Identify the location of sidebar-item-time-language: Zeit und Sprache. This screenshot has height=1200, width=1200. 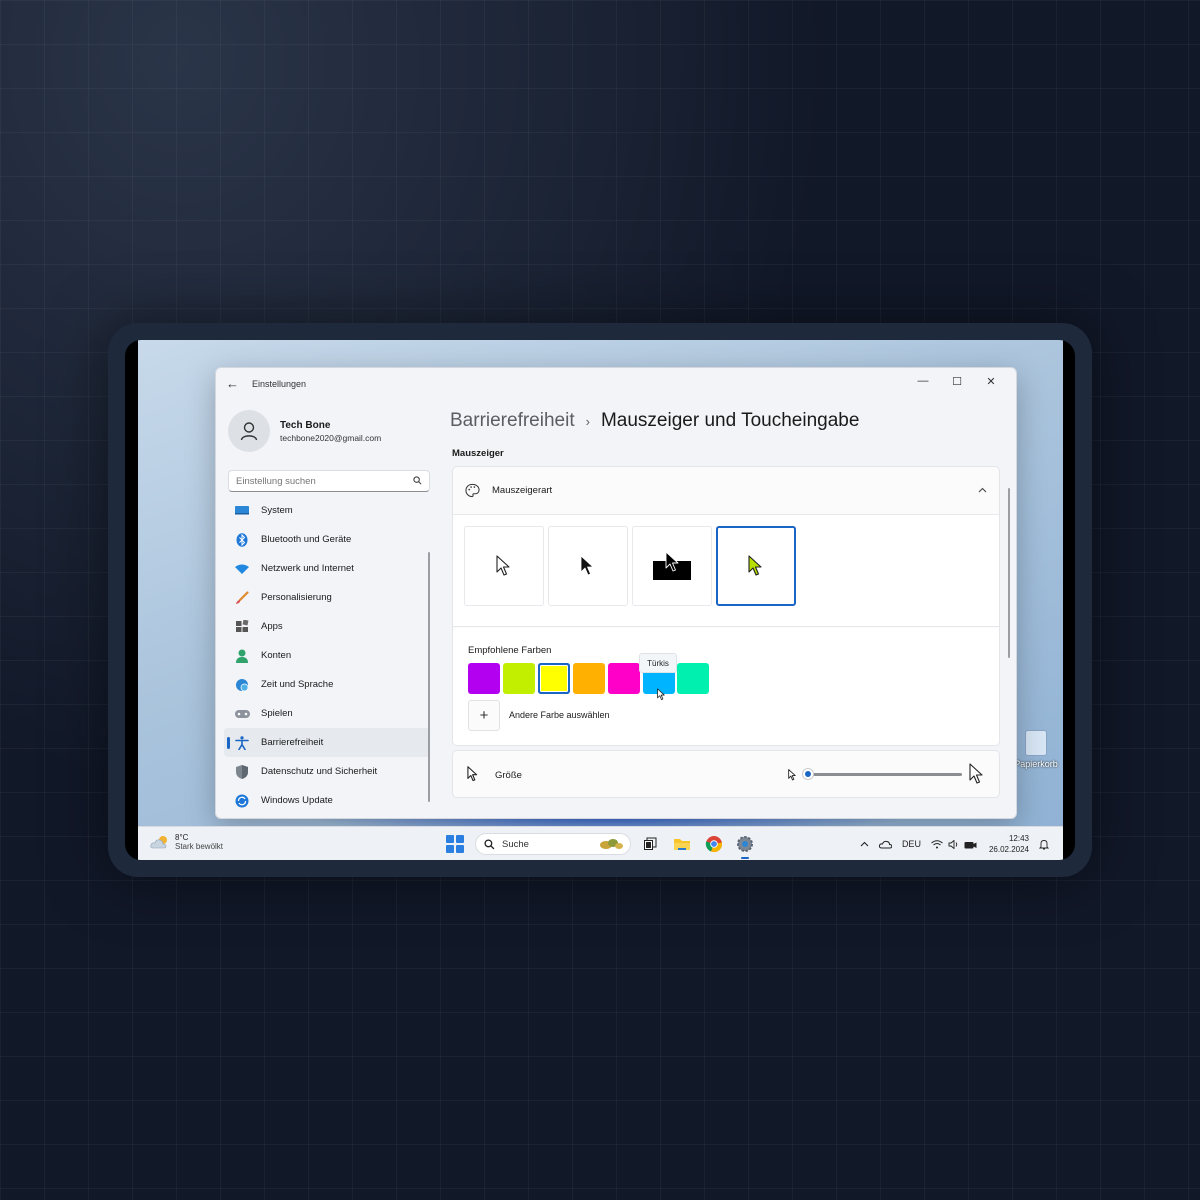
(327, 684).